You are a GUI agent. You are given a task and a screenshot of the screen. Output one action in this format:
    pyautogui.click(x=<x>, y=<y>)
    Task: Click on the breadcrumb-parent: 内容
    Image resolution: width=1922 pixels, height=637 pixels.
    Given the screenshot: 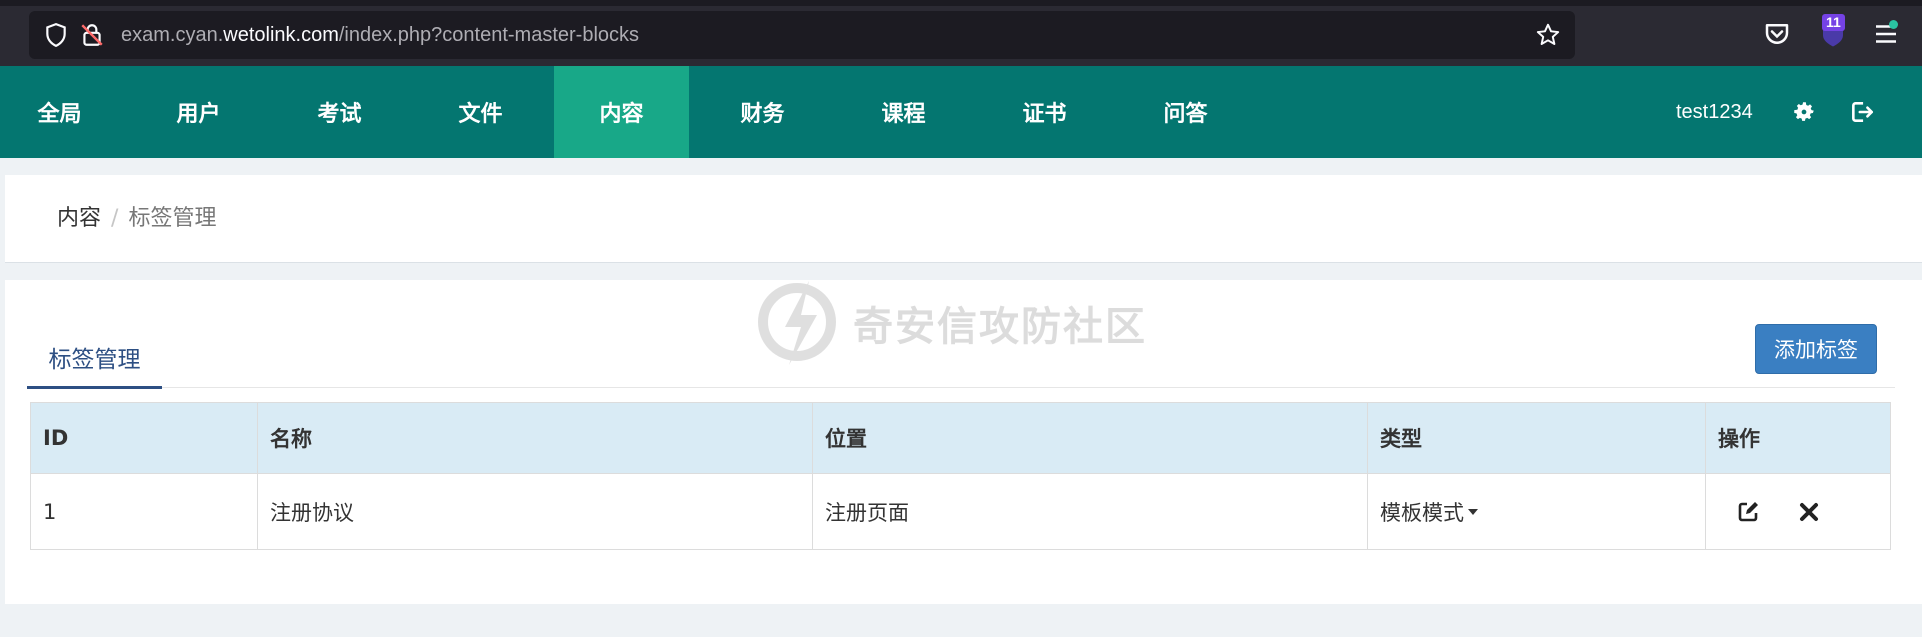 What is the action you would take?
    pyautogui.click(x=79, y=218)
    